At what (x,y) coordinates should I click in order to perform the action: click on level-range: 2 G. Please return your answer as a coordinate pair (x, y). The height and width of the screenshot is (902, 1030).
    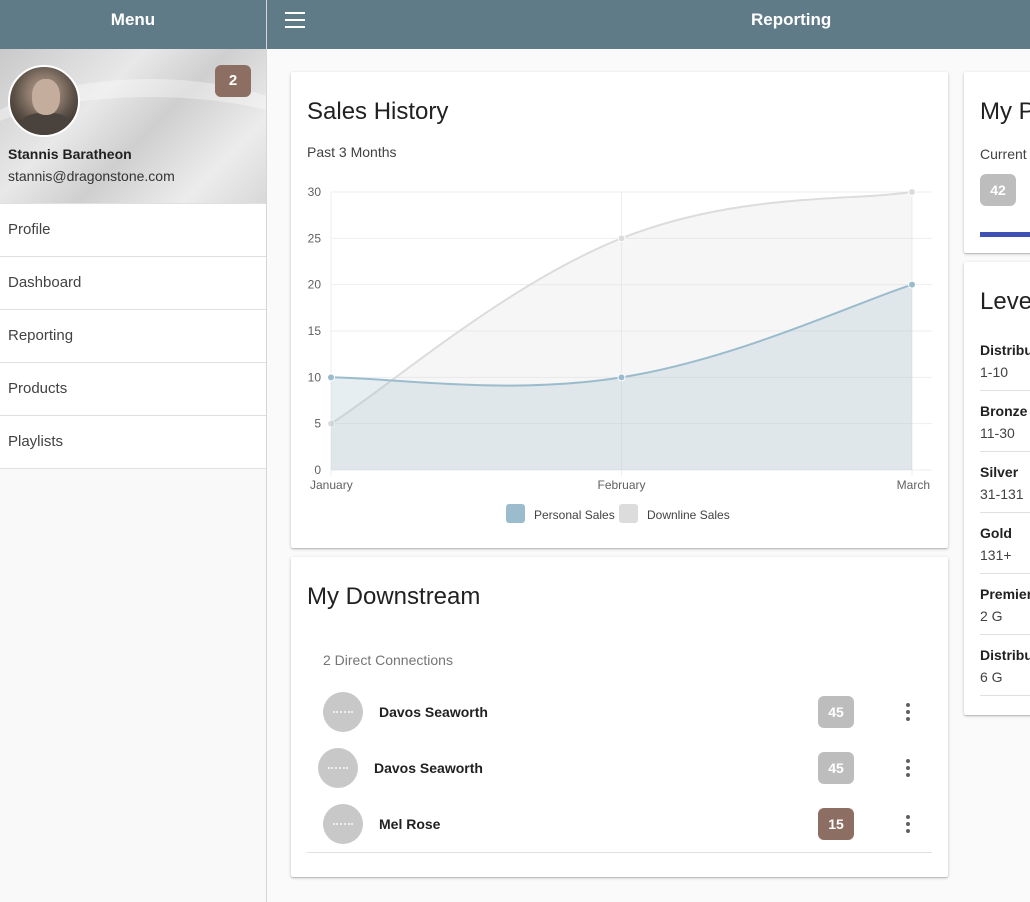
    Looking at the image, I should click on (991, 616).